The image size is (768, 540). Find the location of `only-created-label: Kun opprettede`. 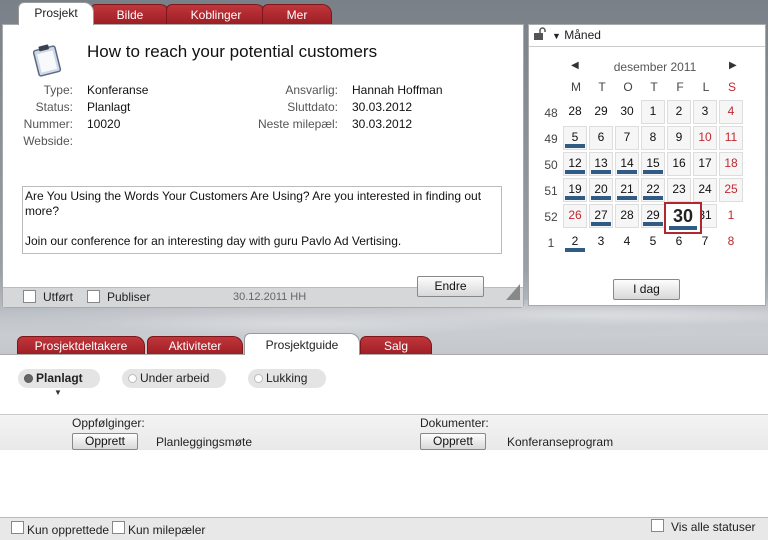

only-created-label: Kun opprettede is located at coordinates (68, 530).